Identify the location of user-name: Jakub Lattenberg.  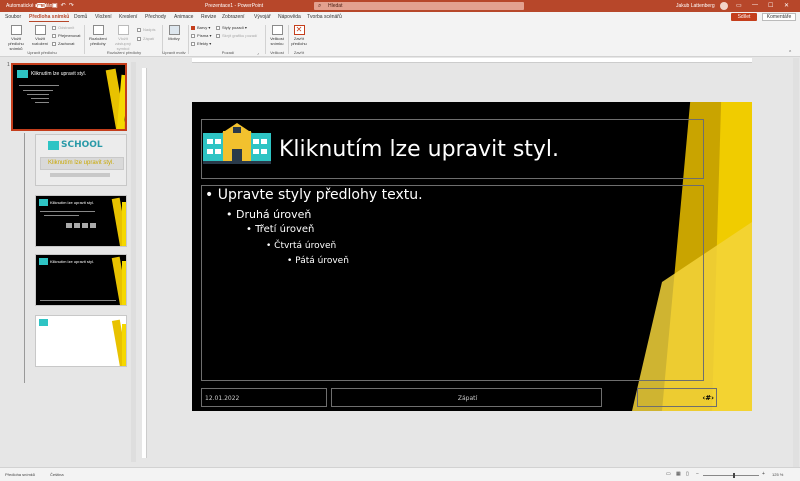
(695, 6).